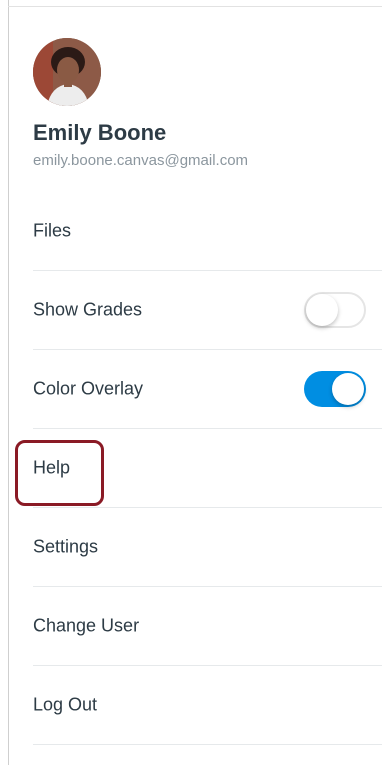 This screenshot has height=765, width=382. I want to click on avatar-photo, so click(67, 72).